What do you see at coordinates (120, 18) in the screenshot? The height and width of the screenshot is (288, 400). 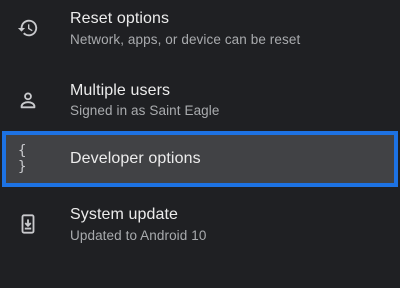 I see `reset-options-title: Reset options` at bounding box center [120, 18].